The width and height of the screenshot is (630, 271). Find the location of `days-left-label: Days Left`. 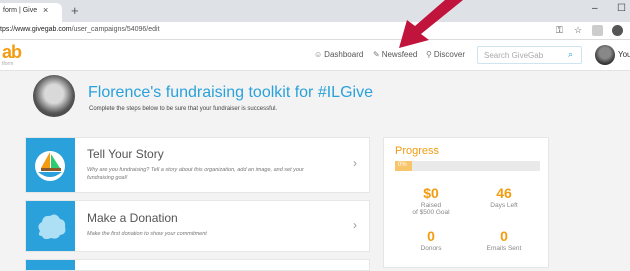

days-left-label: Days Left is located at coordinates (504, 205).